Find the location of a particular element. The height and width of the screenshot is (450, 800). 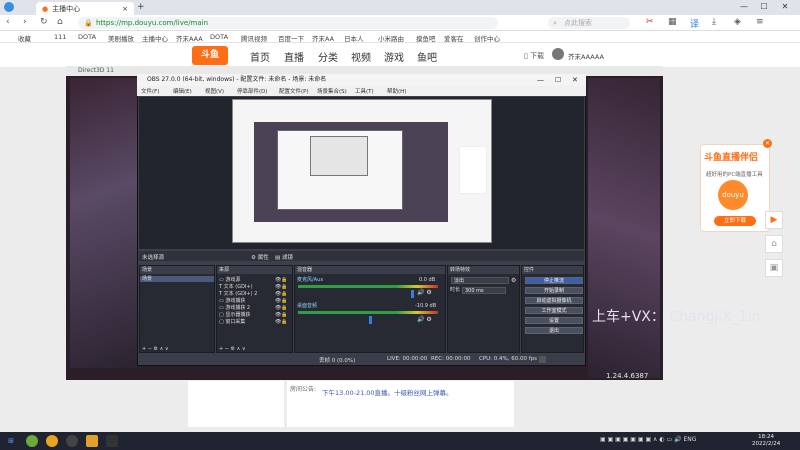

douyu-logo: 斗鱼 is located at coordinates (210, 55).